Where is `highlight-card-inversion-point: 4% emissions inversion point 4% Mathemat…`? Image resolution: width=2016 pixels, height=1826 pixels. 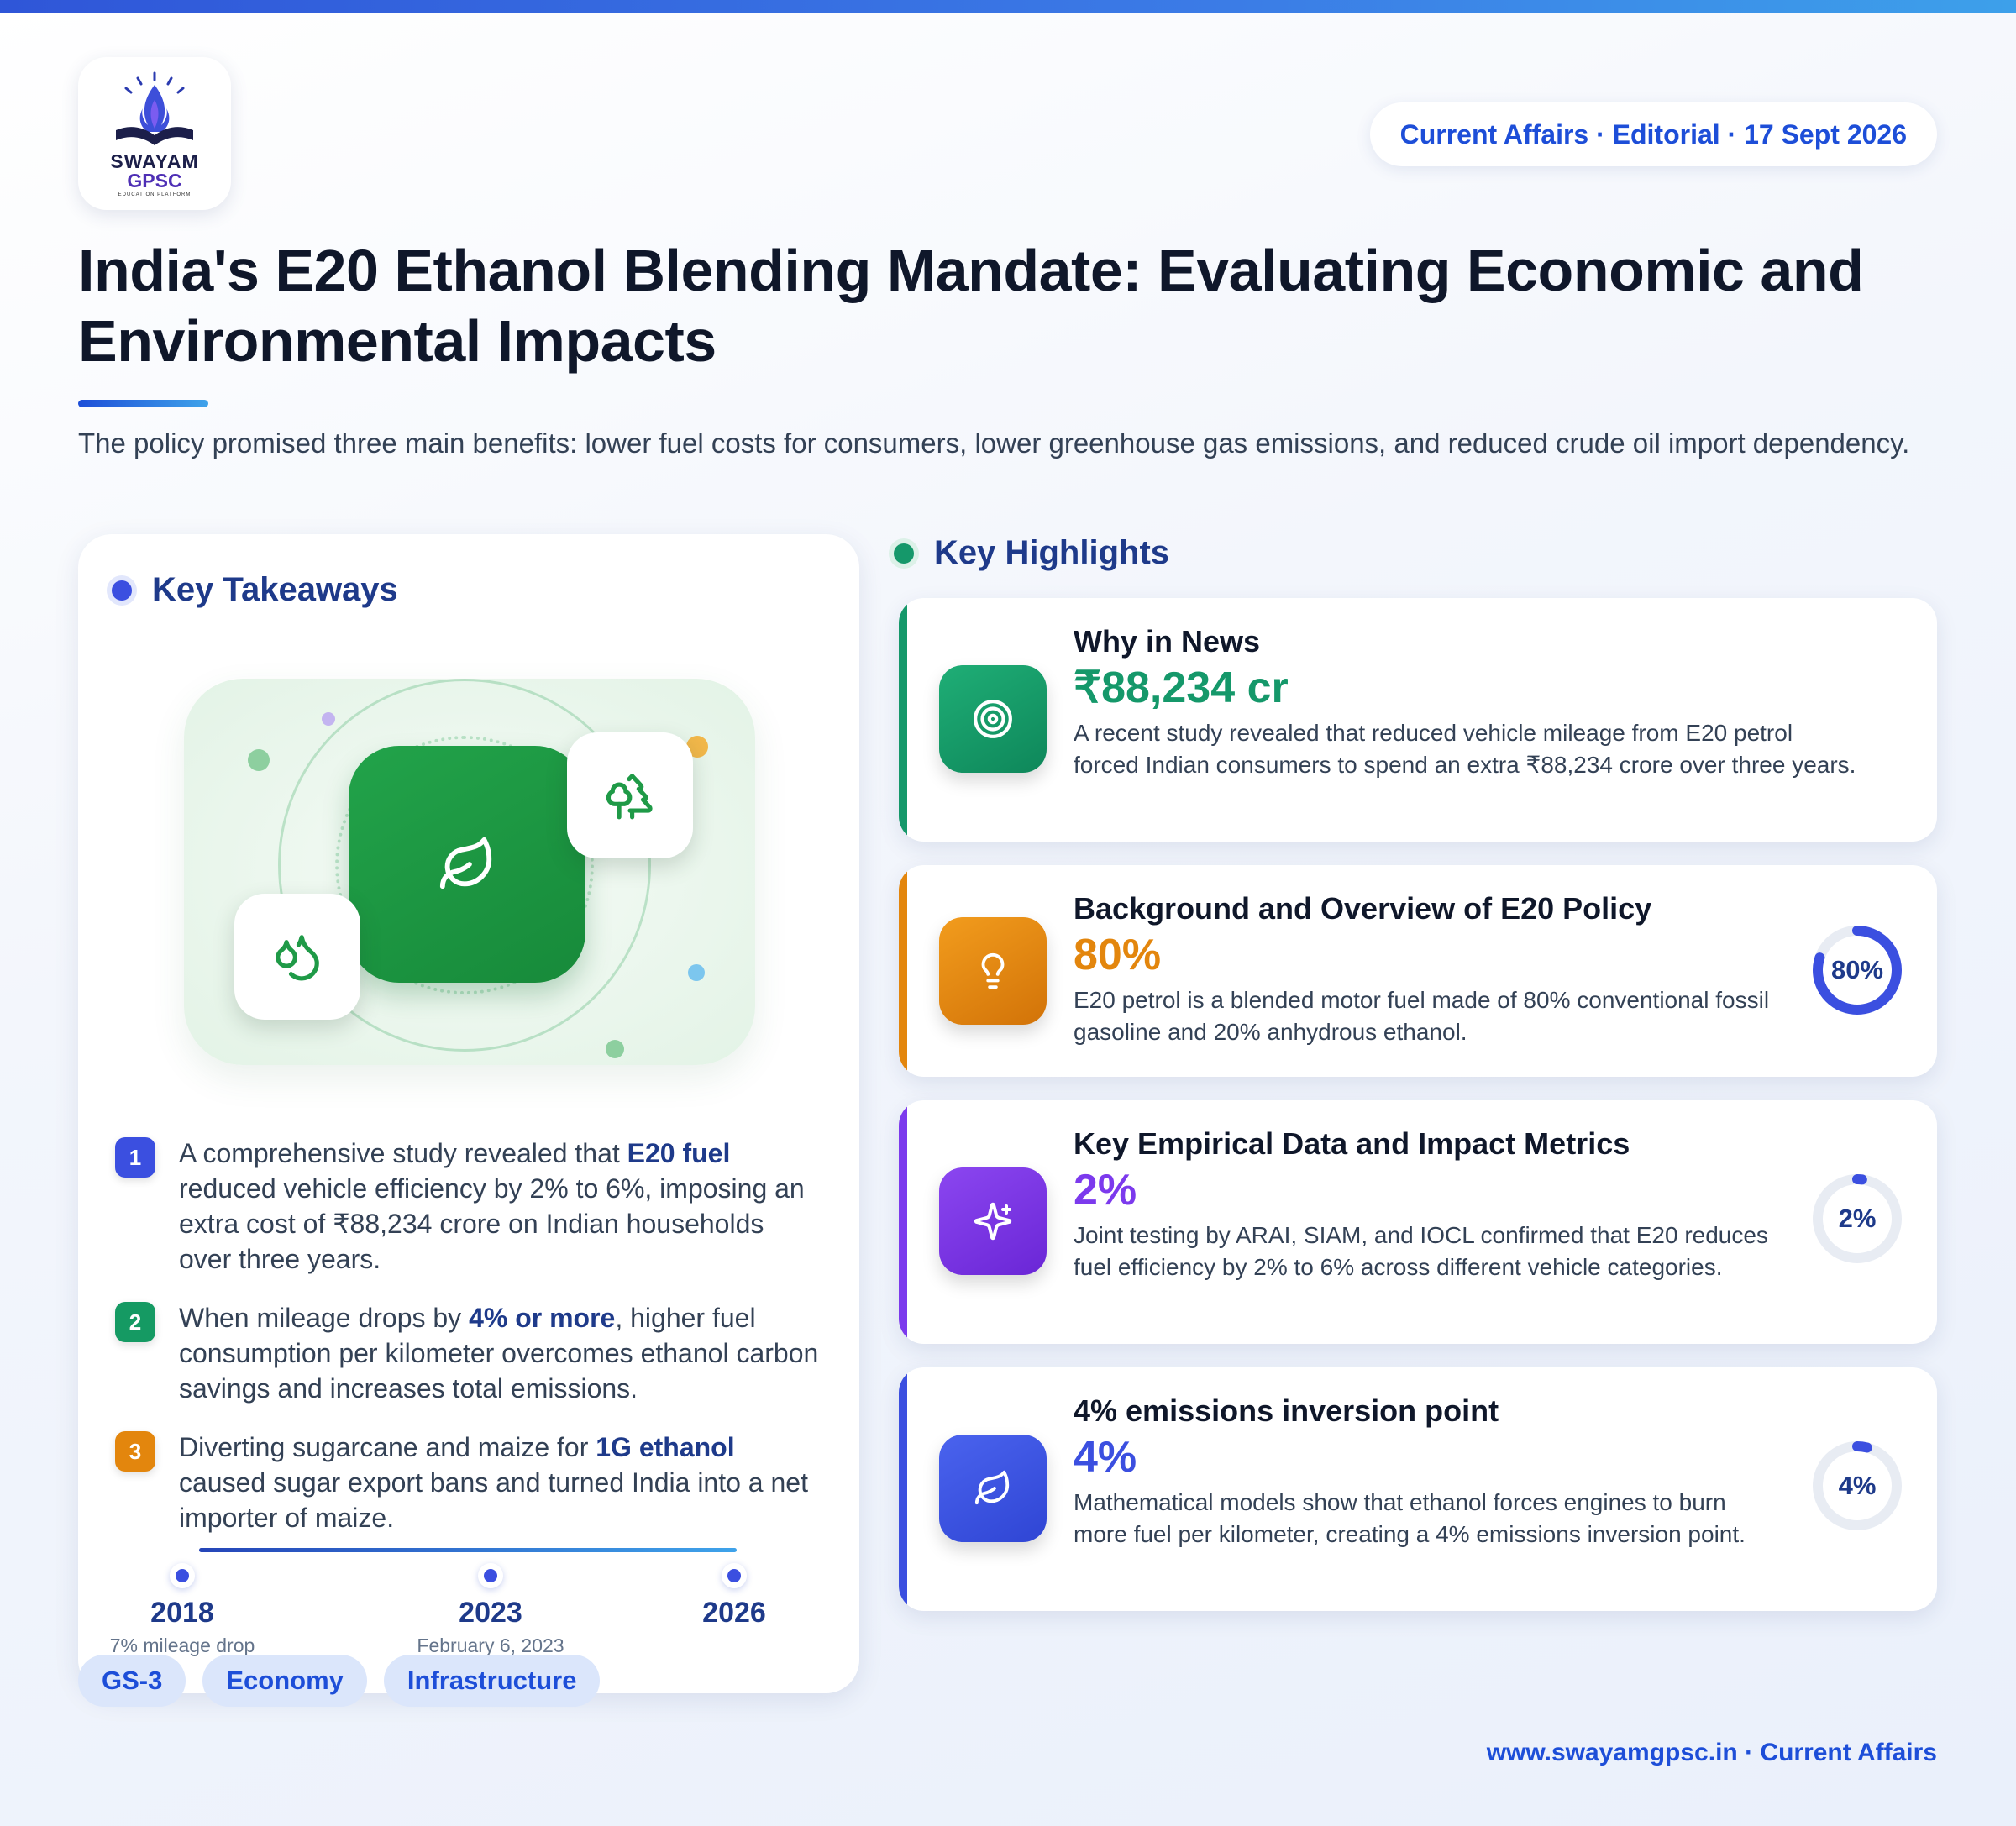
highlight-card-inversion-point: 4% emissions inversion point 4% Mathemat… is located at coordinates (1418, 1489).